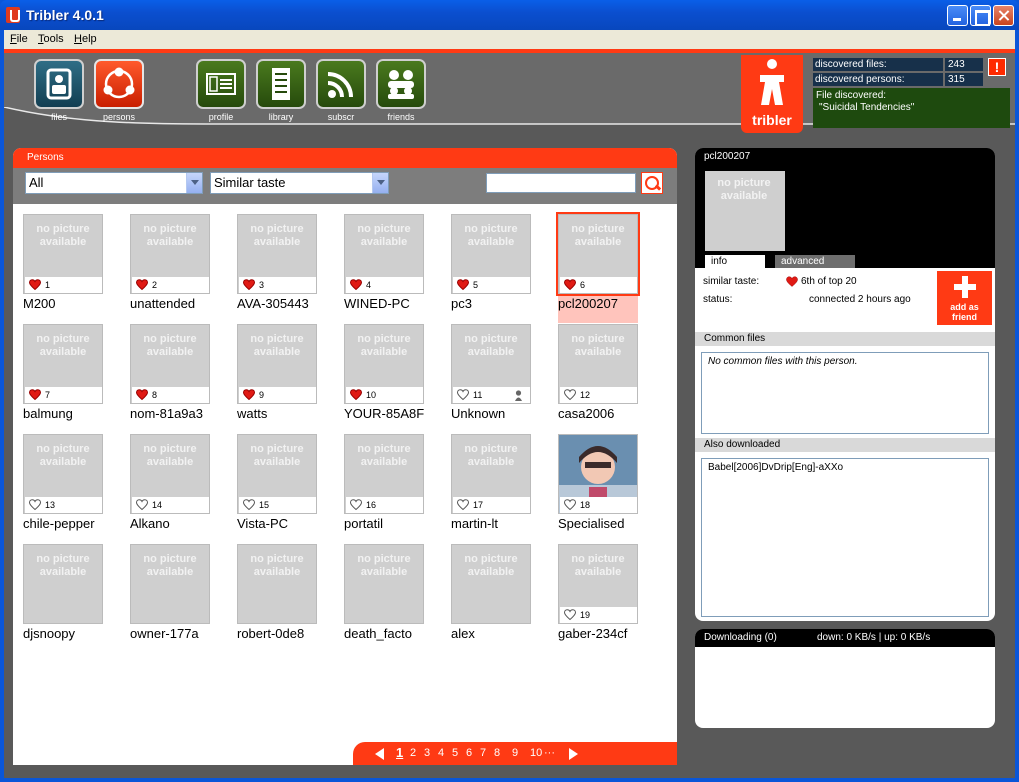  I want to click on person-name: watts, so click(286, 413).